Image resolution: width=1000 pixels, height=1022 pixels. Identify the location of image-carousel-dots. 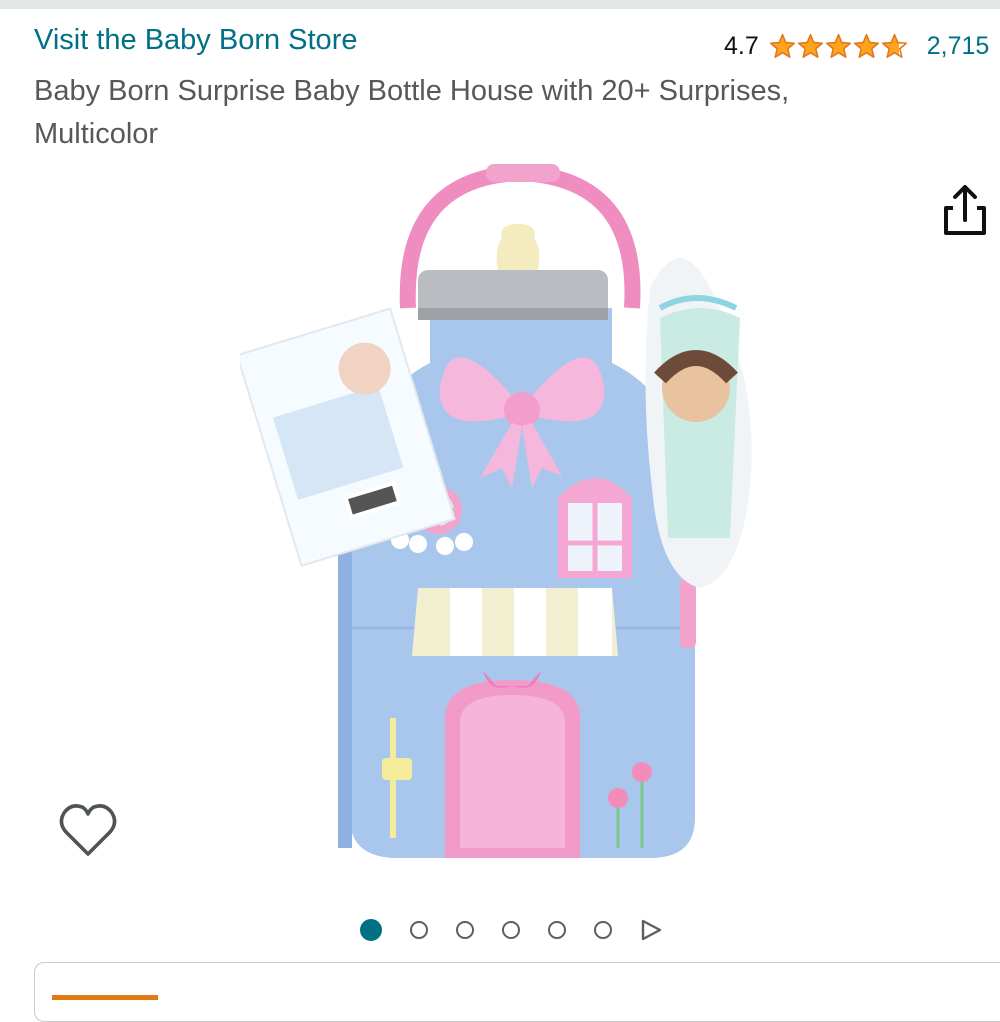
(511, 930).